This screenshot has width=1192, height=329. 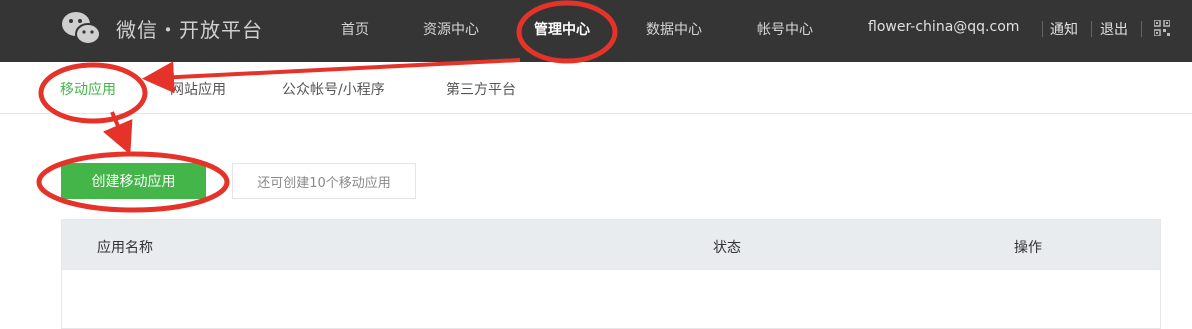 I want to click on wechat-logo-icon, so click(x=81, y=28).